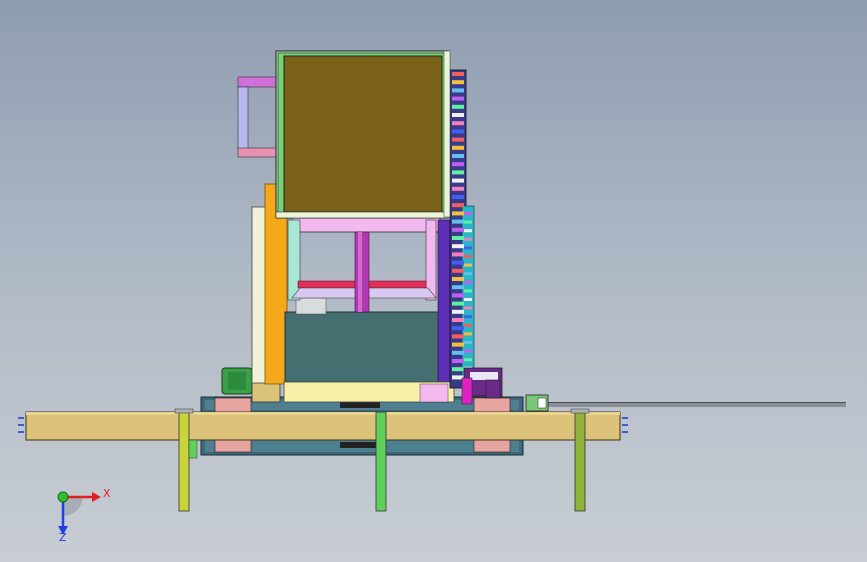 This screenshot has width=867, height=562. Describe the element at coordinates (63, 537) in the screenshot. I see `z-axis-label: Z` at that location.